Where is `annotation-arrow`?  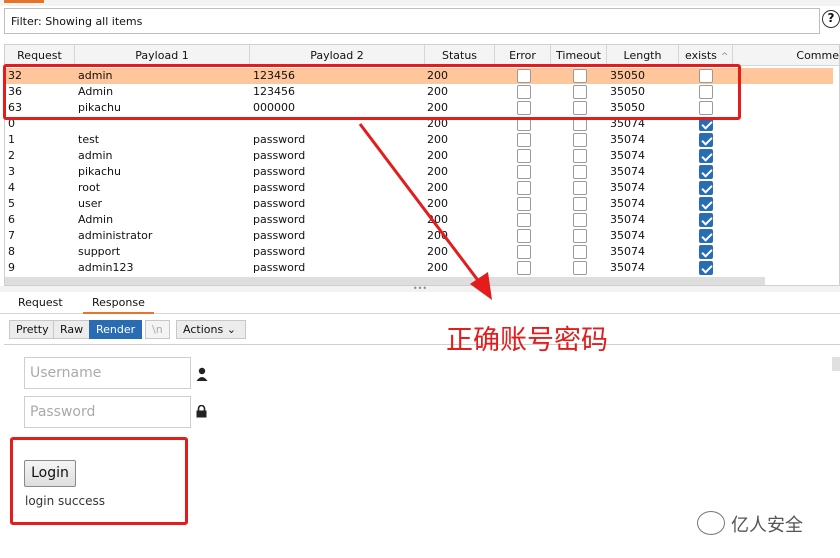 annotation-arrow is located at coordinates (425, 211).